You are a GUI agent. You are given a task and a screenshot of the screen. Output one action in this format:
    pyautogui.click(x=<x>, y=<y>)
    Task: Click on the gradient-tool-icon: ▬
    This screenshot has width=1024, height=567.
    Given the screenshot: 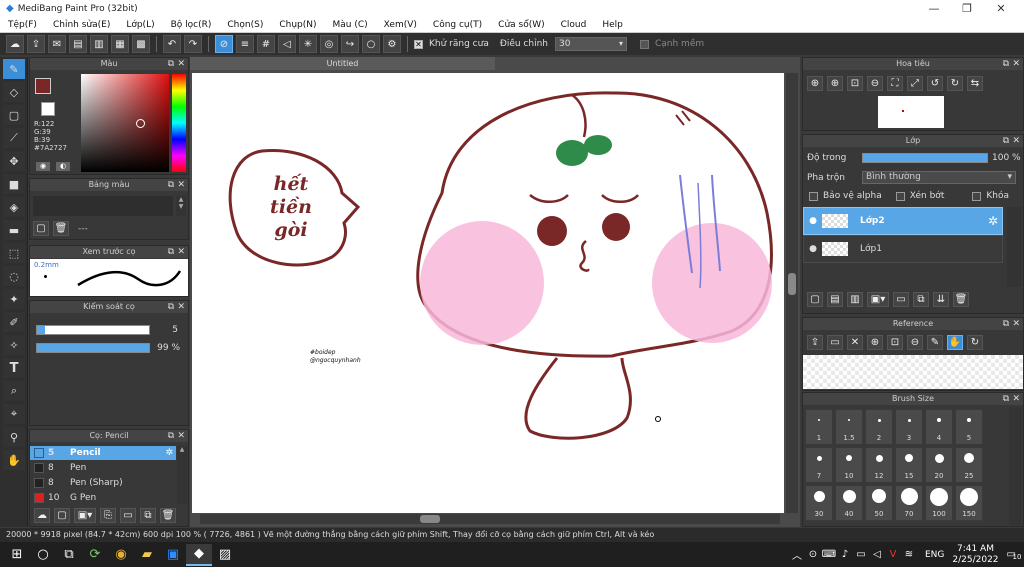 What is the action you would take?
    pyautogui.click(x=14, y=230)
    